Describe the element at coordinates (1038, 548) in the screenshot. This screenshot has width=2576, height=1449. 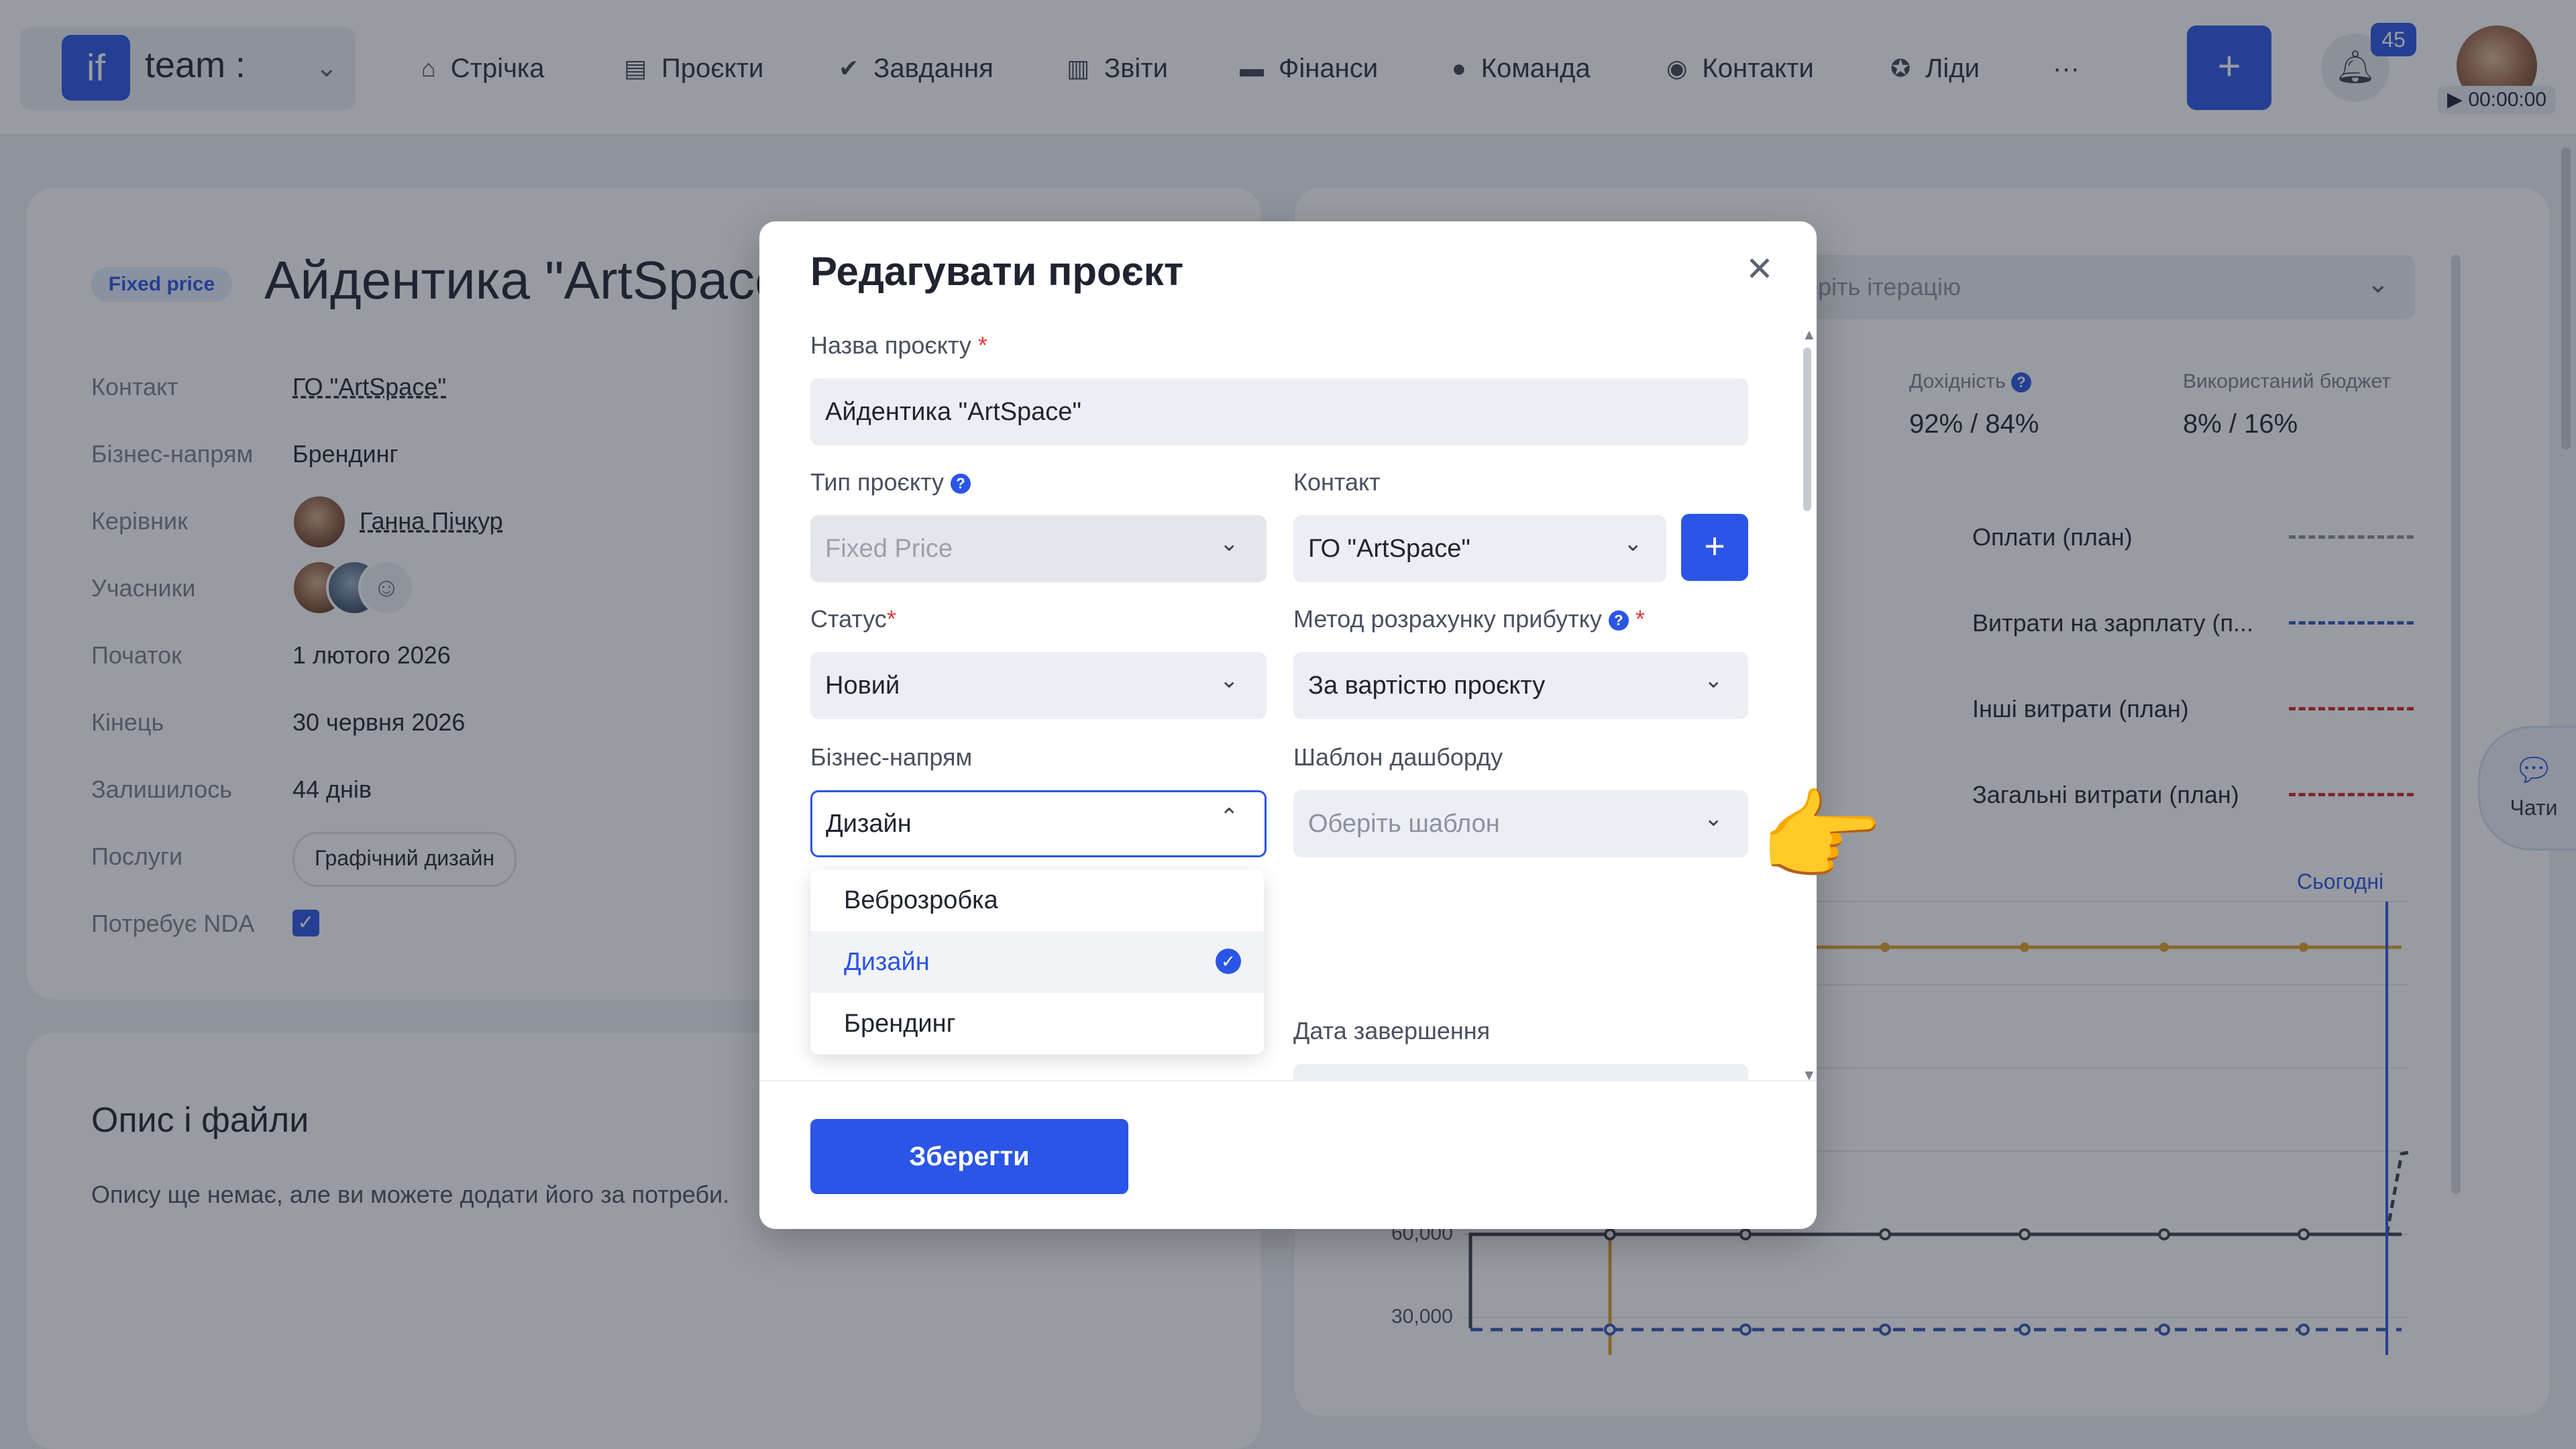
I see `project-type-select: Fixed Price` at that location.